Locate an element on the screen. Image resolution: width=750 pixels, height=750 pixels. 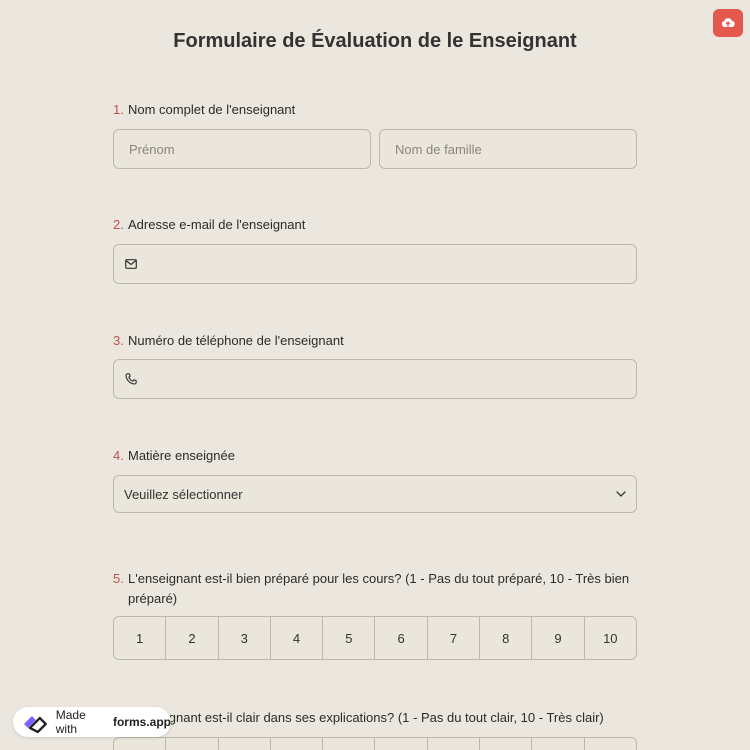
save-button is located at coordinates (728, 23).